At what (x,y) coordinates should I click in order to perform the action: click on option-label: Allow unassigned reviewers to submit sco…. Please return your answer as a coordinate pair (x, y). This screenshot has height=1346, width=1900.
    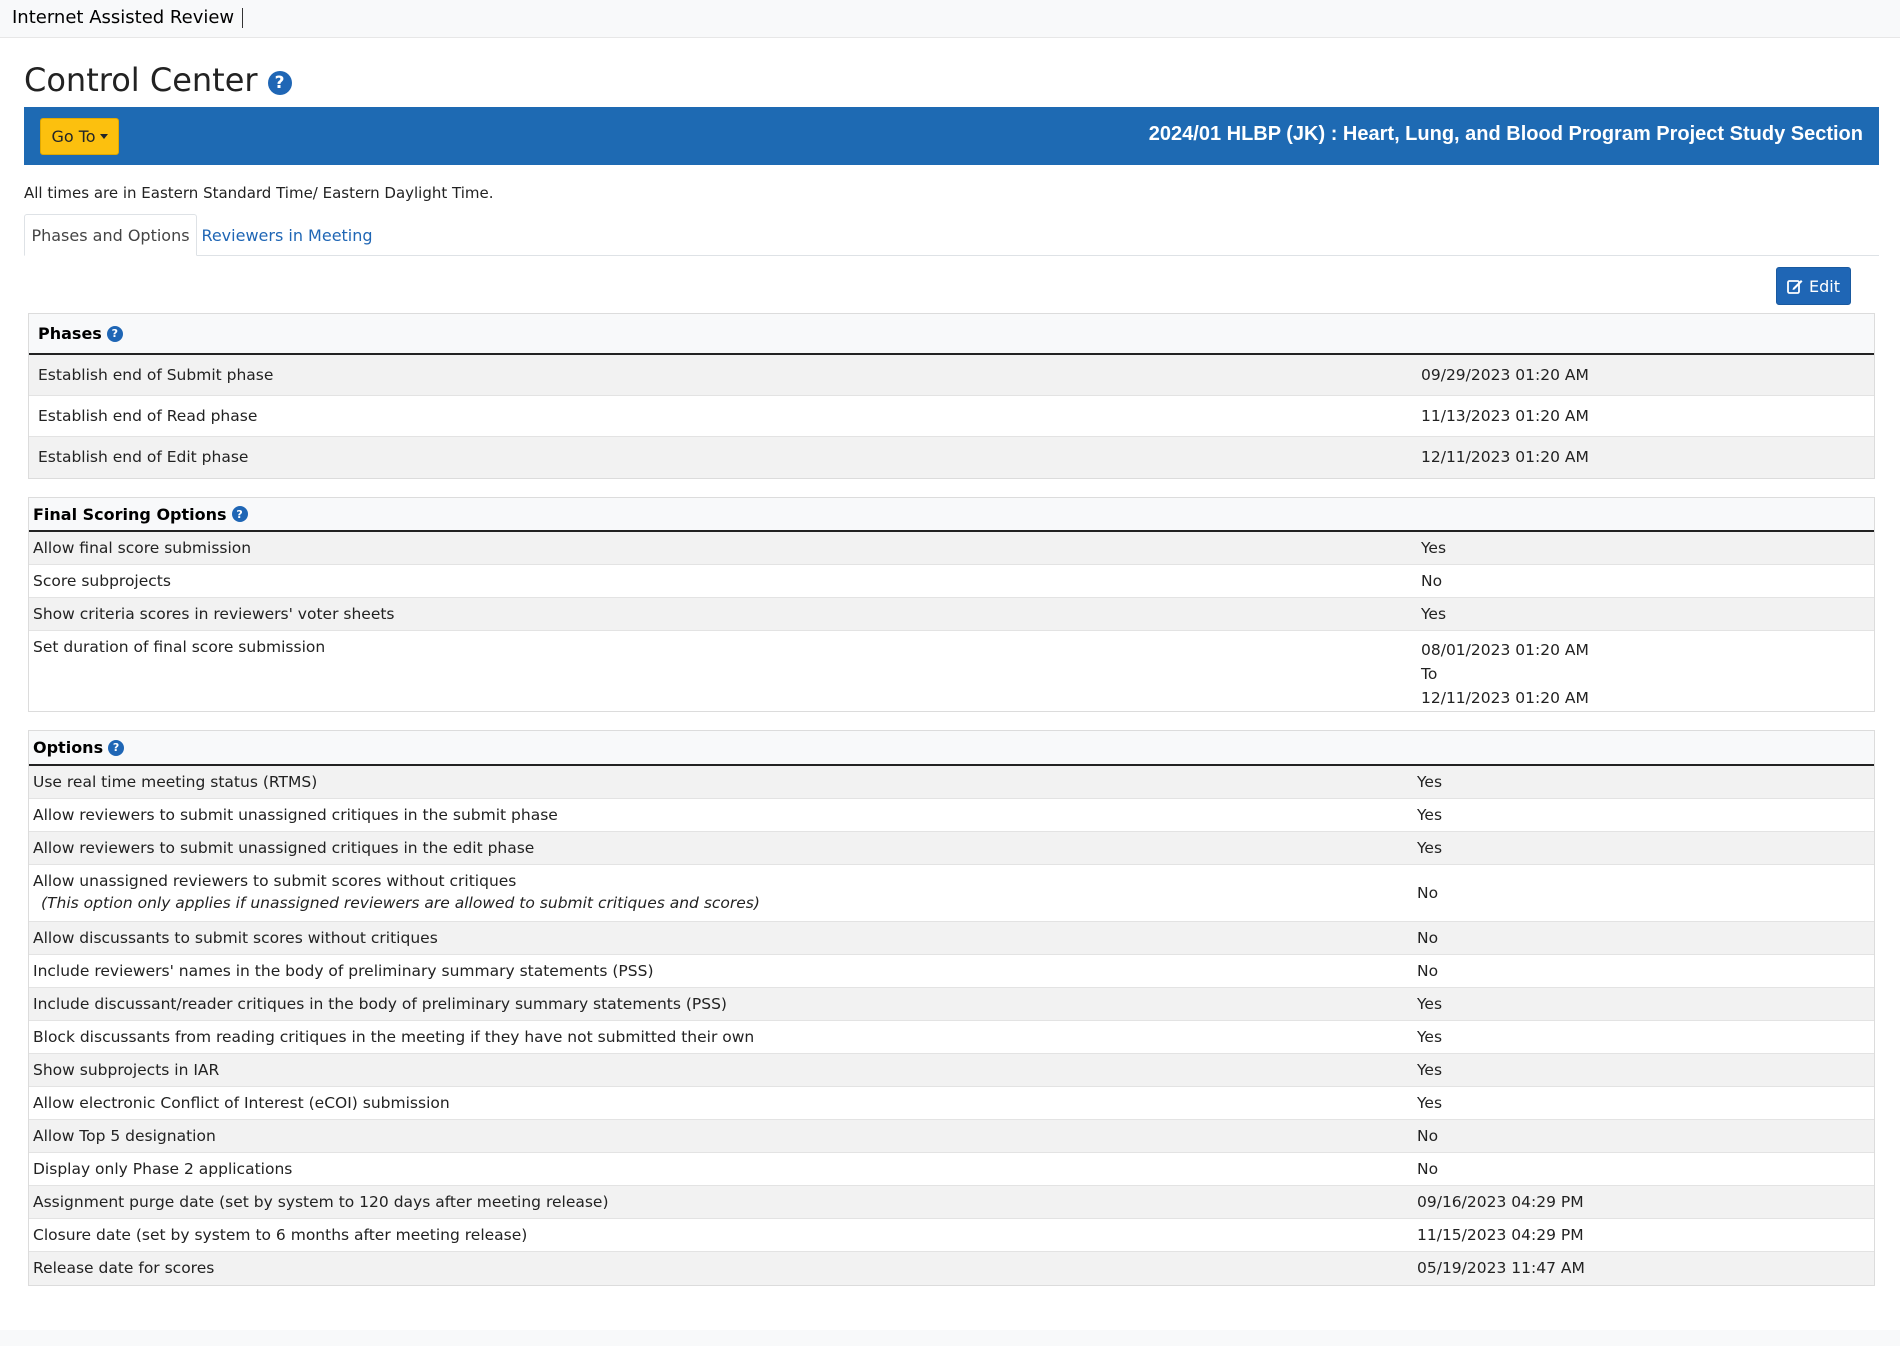
    Looking at the image, I should click on (275, 881).